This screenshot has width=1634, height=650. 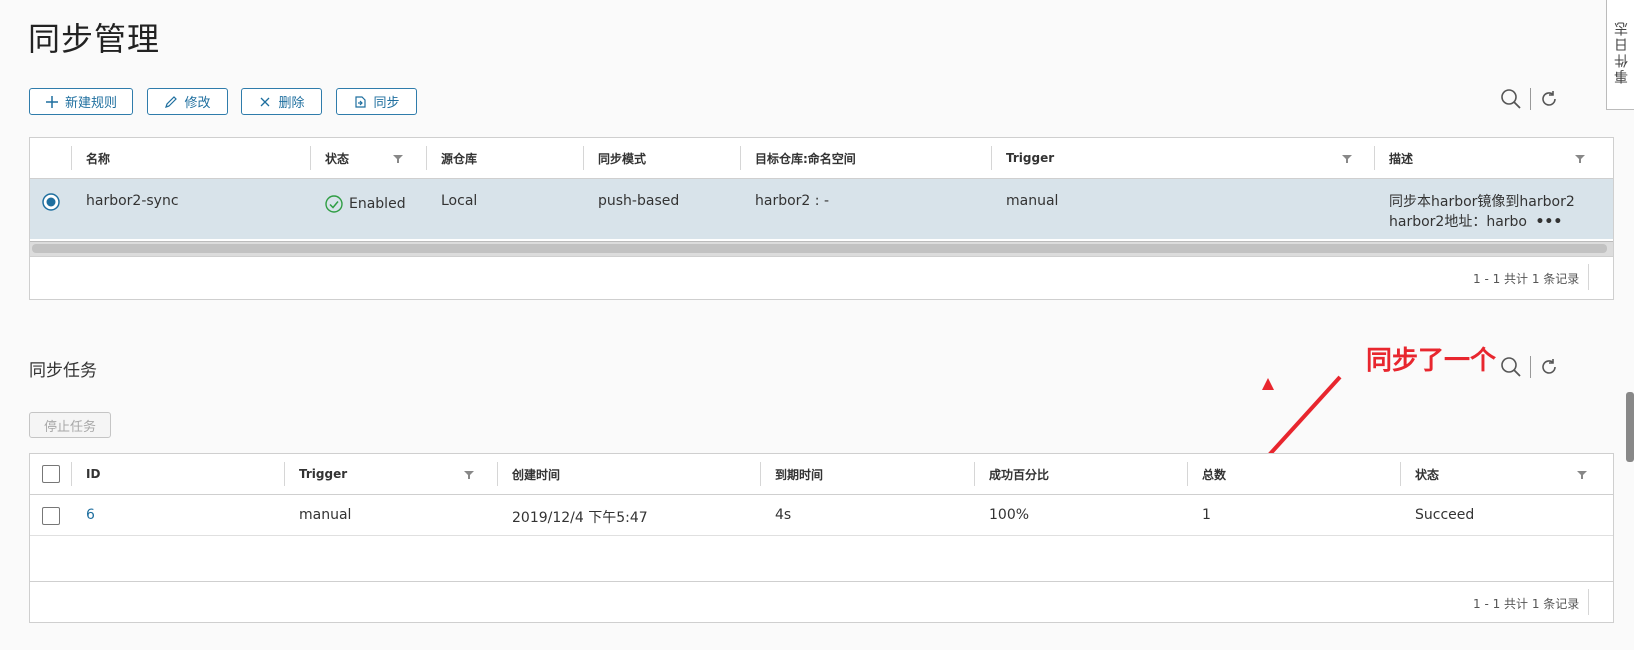 What do you see at coordinates (132, 201) in the screenshot?
I see `rule-name: harbor2-sync` at bounding box center [132, 201].